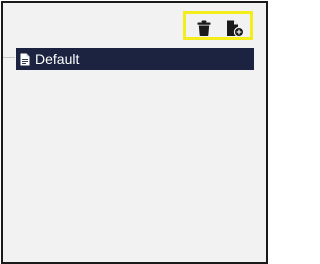 The image size is (320, 264). What do you see at coordinates (9, 57) in the screenshot?
I see `divider` at bounding box center [9, 57].